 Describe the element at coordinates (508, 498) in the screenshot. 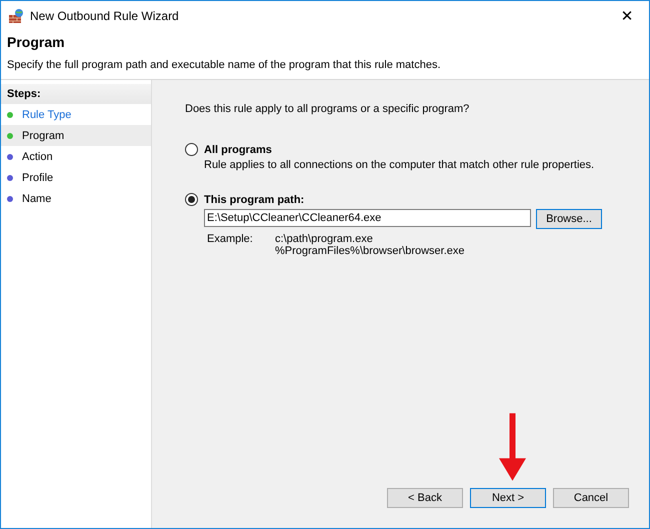

I see `wizard-button: Next >` at that location.